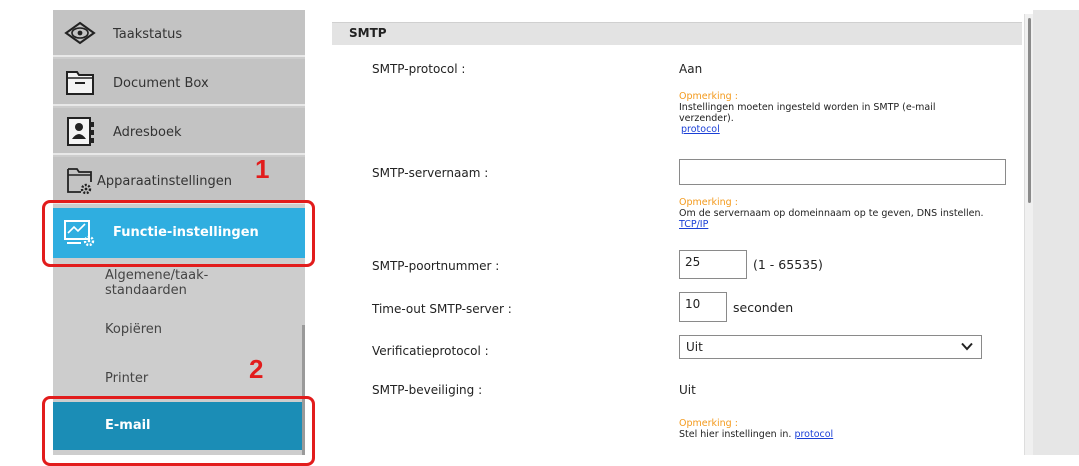 The image size is (1079, 466). What do you see at coordinates (368, 33) in the screenshot?
I see `section-title: SMTP` at bounding box center [368, 33].